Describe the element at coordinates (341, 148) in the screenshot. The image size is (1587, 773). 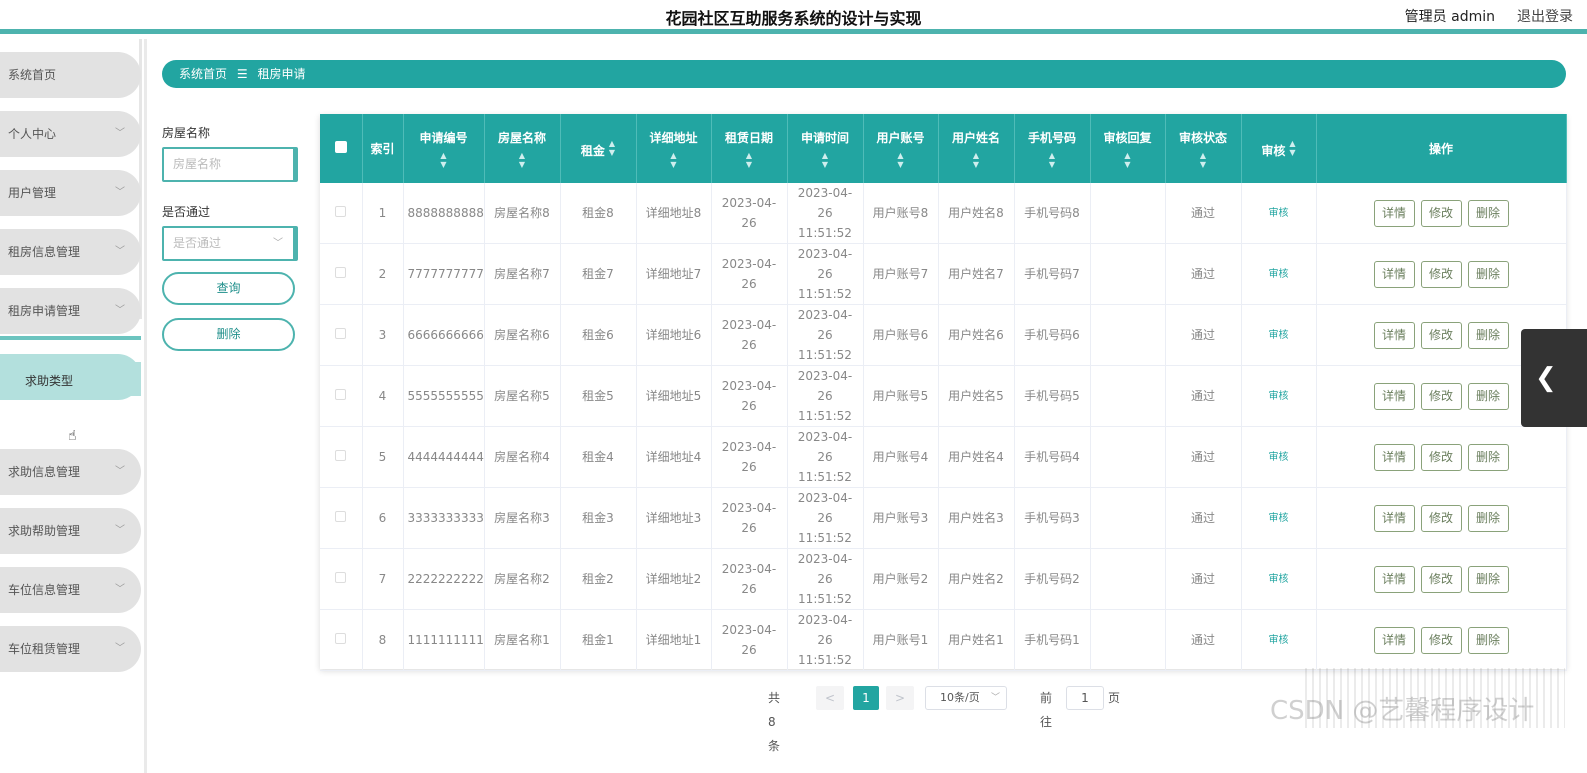
I see `select-all-checkbox` at that location.